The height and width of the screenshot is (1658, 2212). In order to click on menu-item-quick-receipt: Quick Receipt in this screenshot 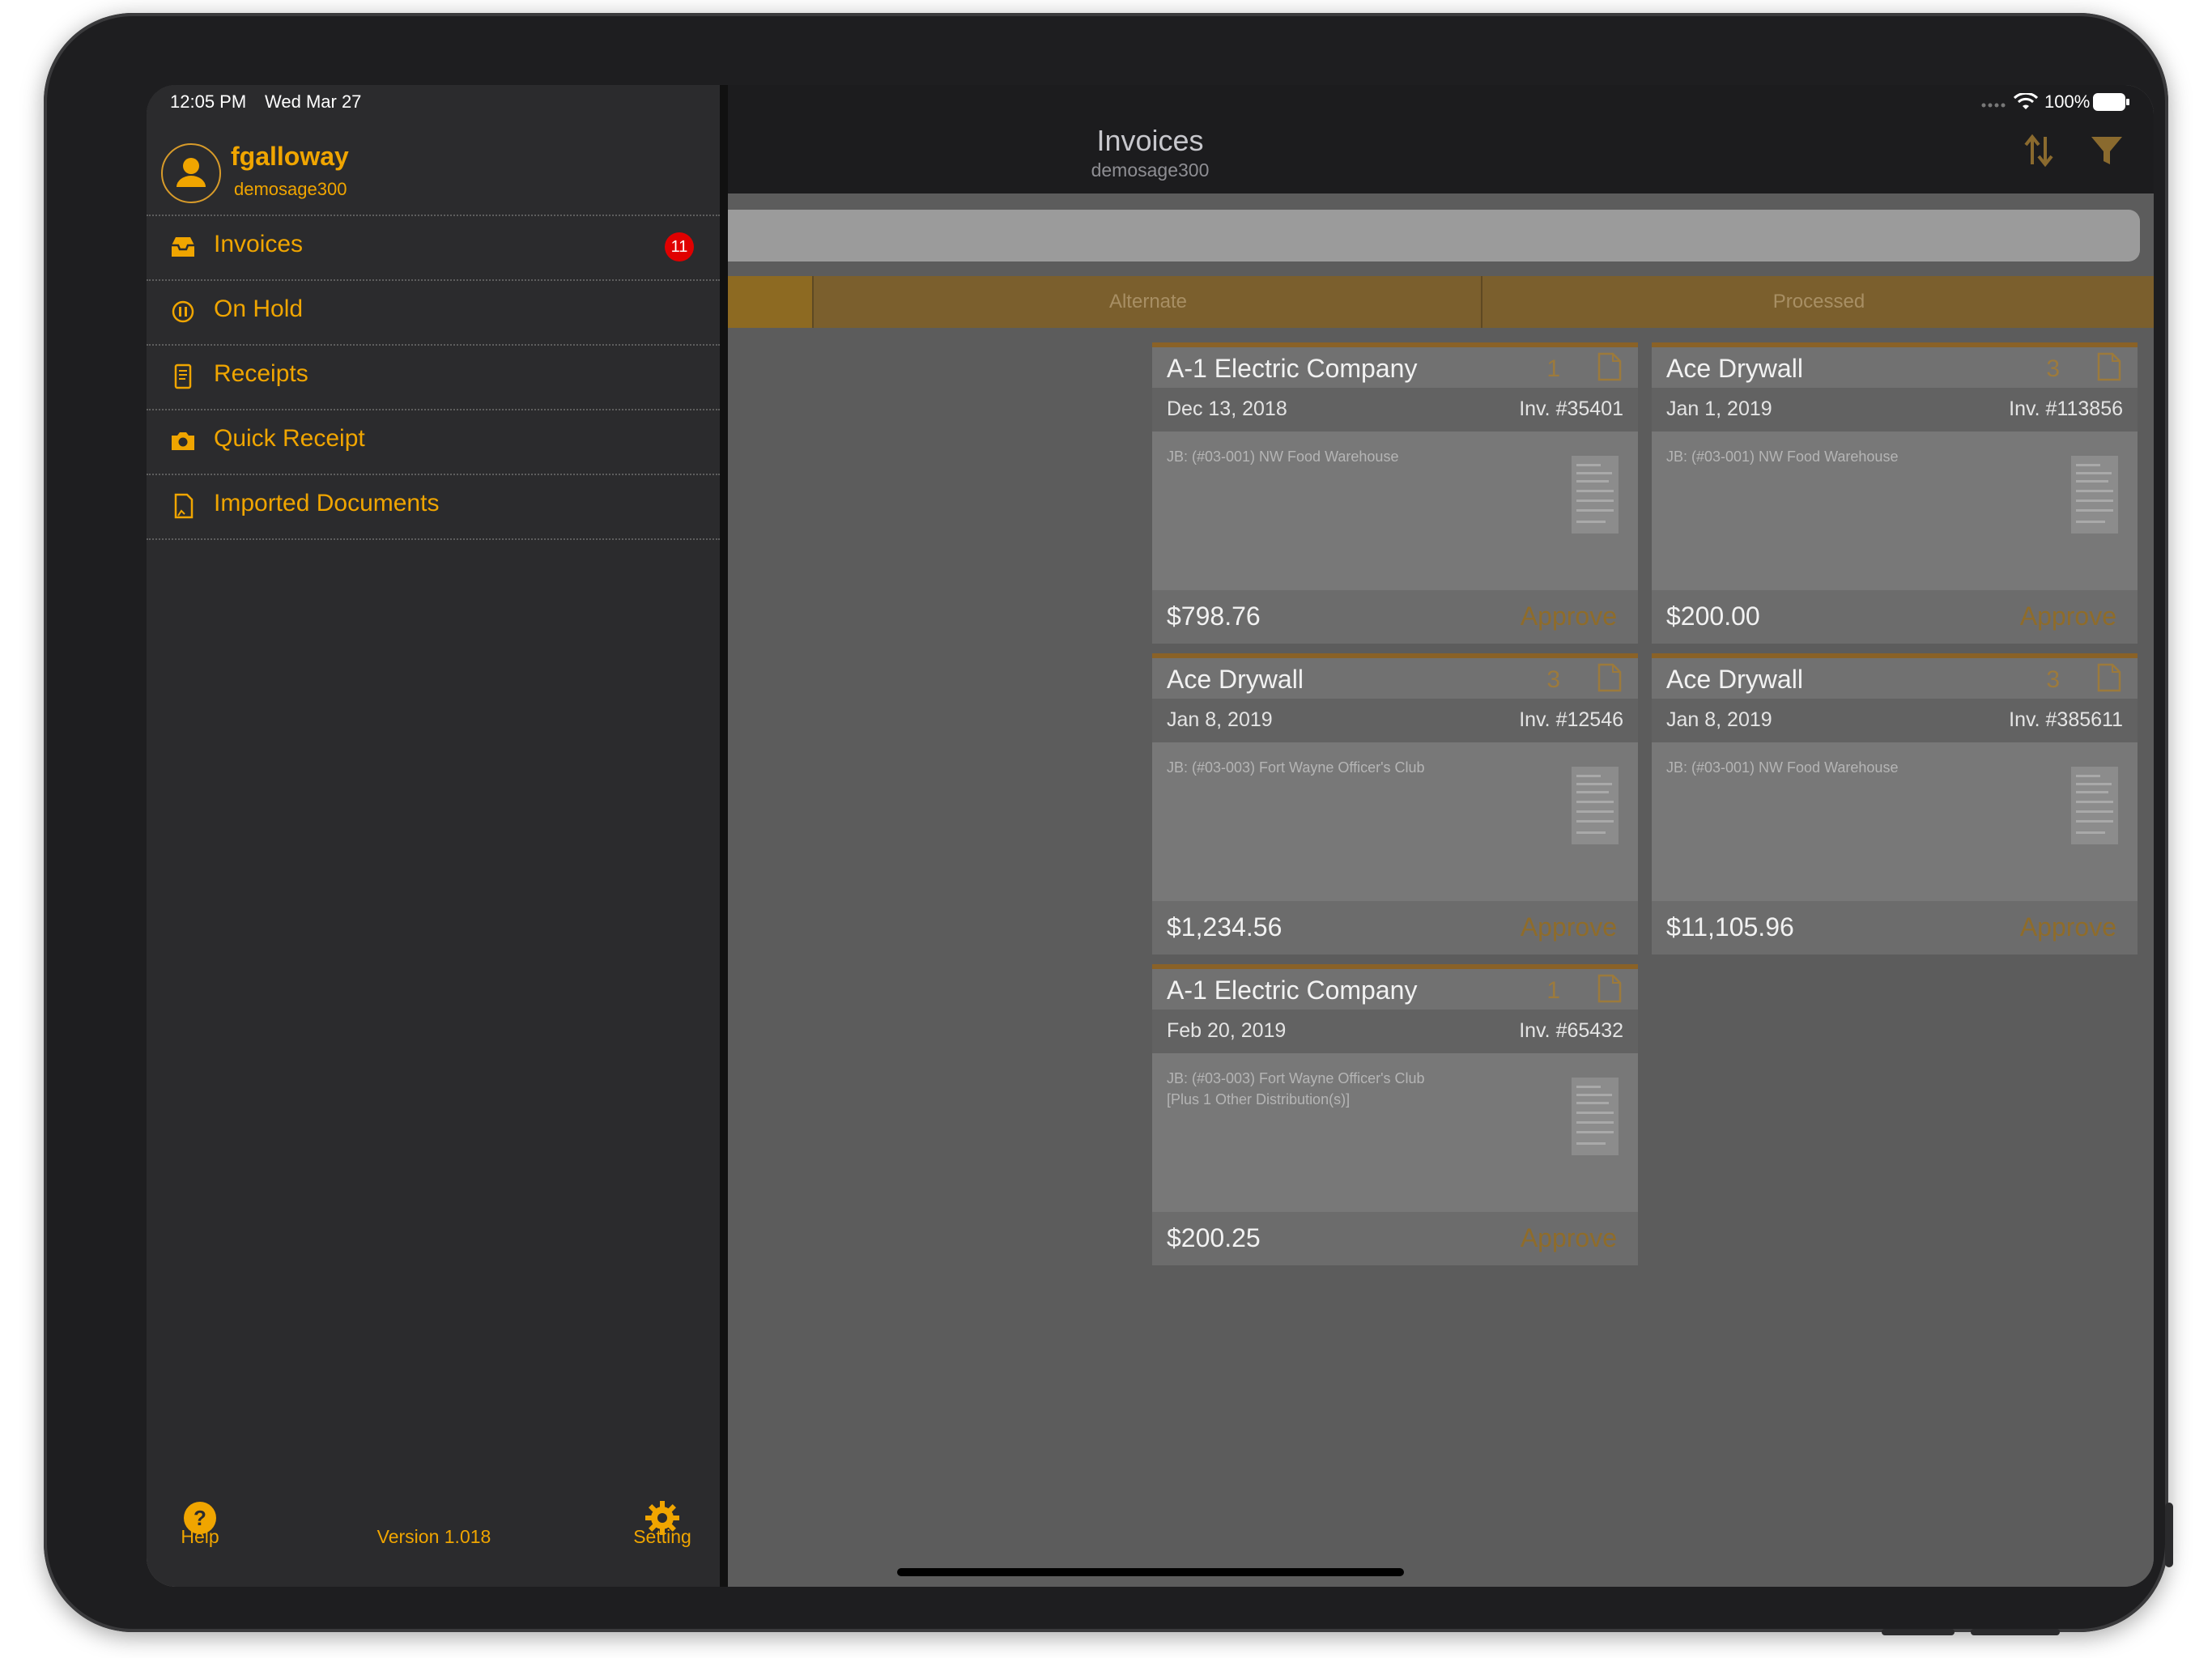, I will do `click(434, 441)`.